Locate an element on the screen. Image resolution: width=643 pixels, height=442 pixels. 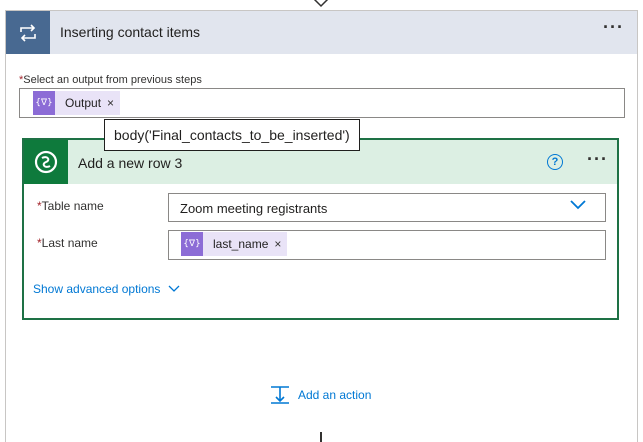
advanced-options-label: Show advanced options is located at coordinates (97, 289).